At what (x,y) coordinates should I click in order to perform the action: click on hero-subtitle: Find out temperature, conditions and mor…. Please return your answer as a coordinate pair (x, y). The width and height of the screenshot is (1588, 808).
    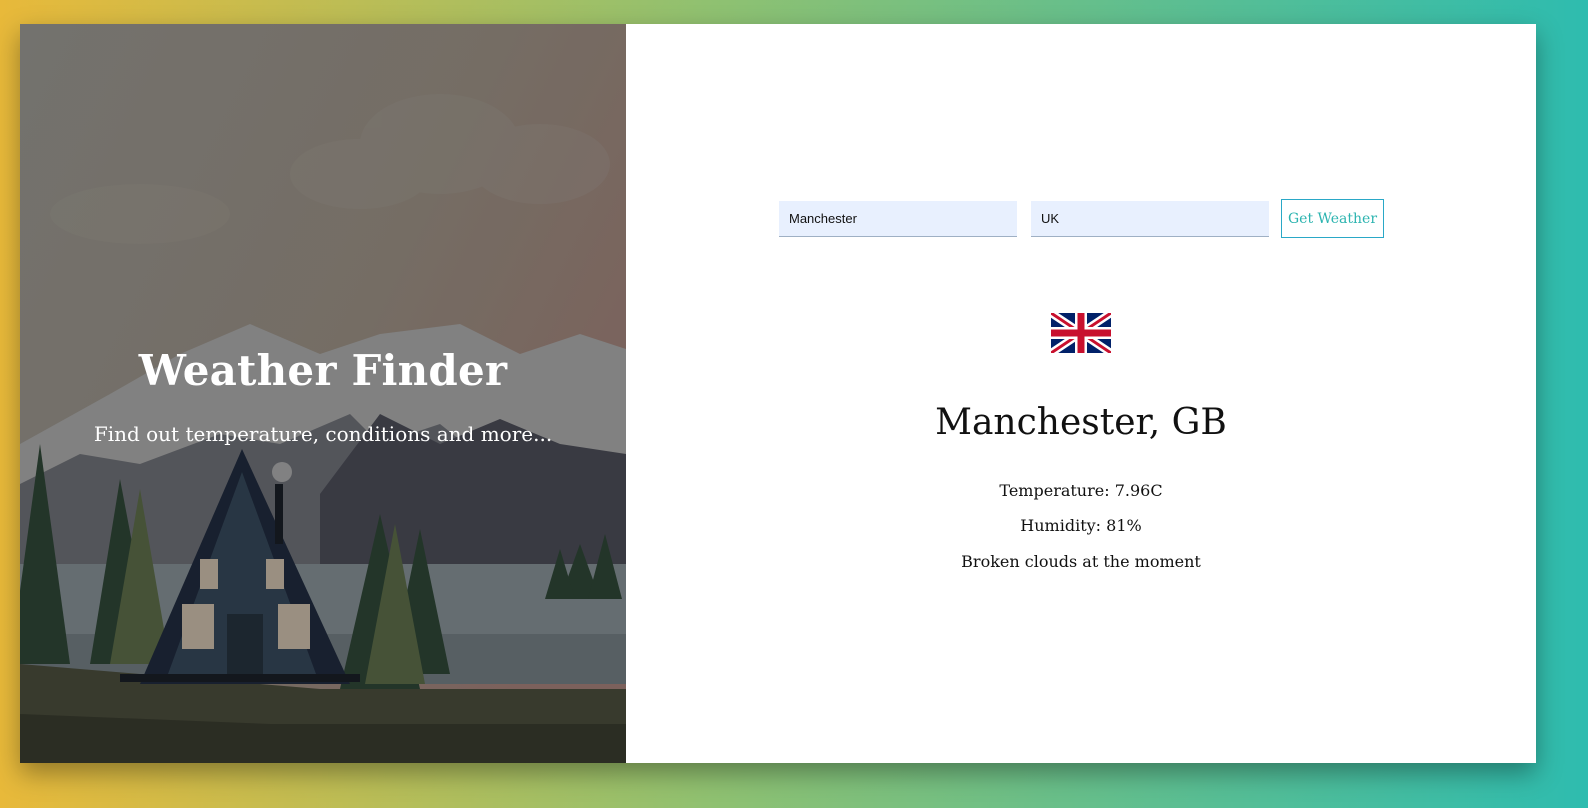
    Looking at the image, I should click on (323, 434).